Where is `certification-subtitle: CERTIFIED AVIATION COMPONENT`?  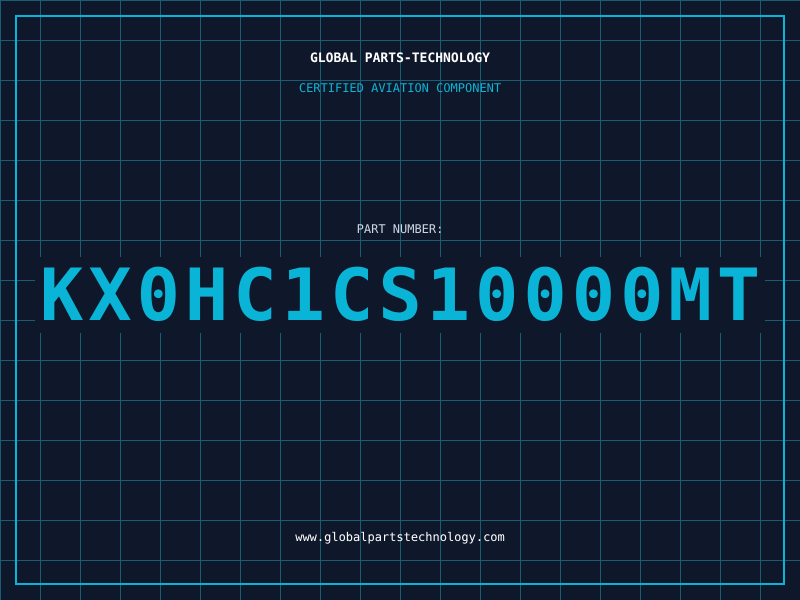 certification-subtitle: CERTIFIED AVIATION COMPONENT is located at coordinates (400, 88).